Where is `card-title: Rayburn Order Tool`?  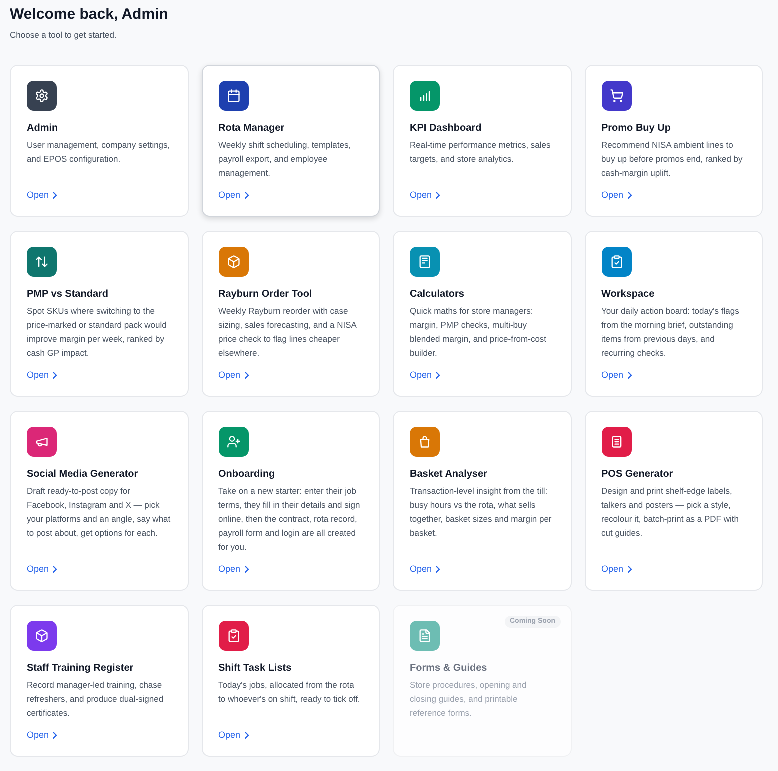
card-title: Rayburn Order Tool is located at coordinates (265, 295).